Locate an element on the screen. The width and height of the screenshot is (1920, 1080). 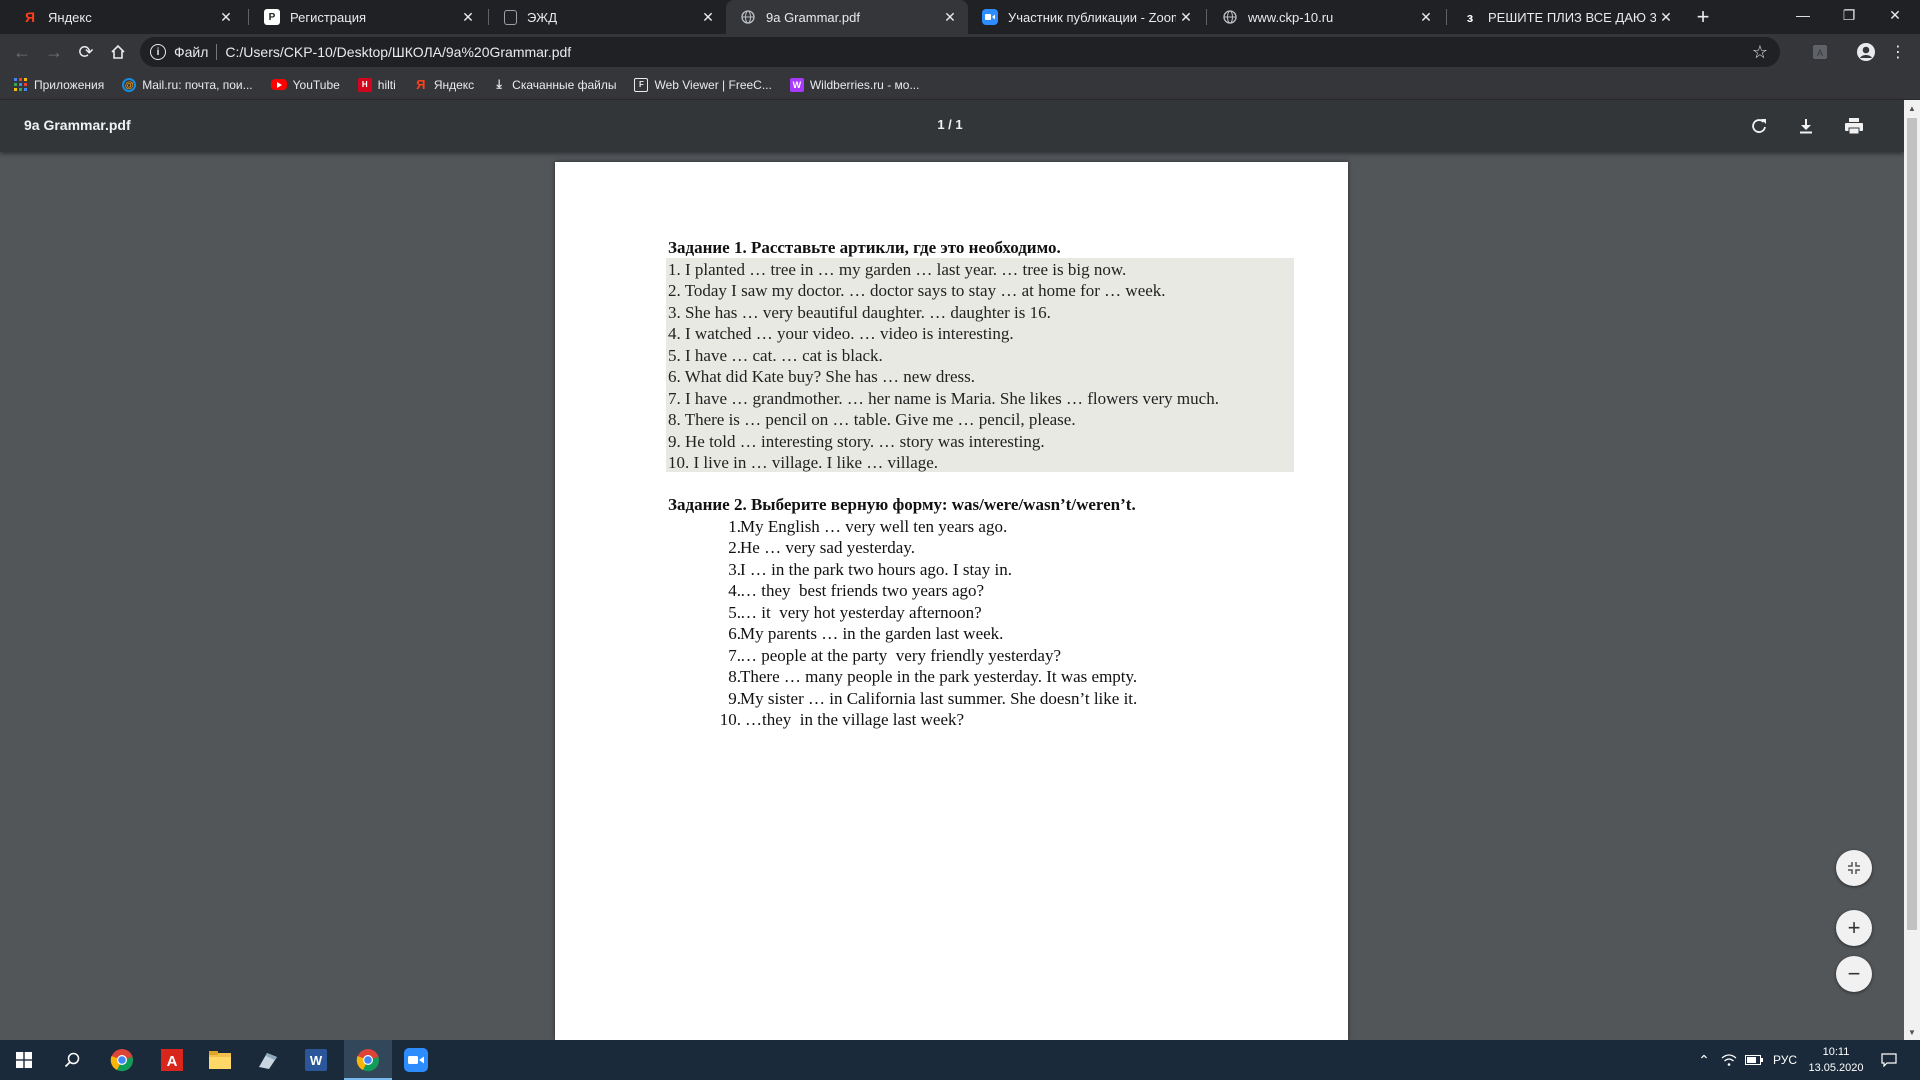
vertical-scrollbar: ▲ ▼ is located at coordinates (1912, 570).